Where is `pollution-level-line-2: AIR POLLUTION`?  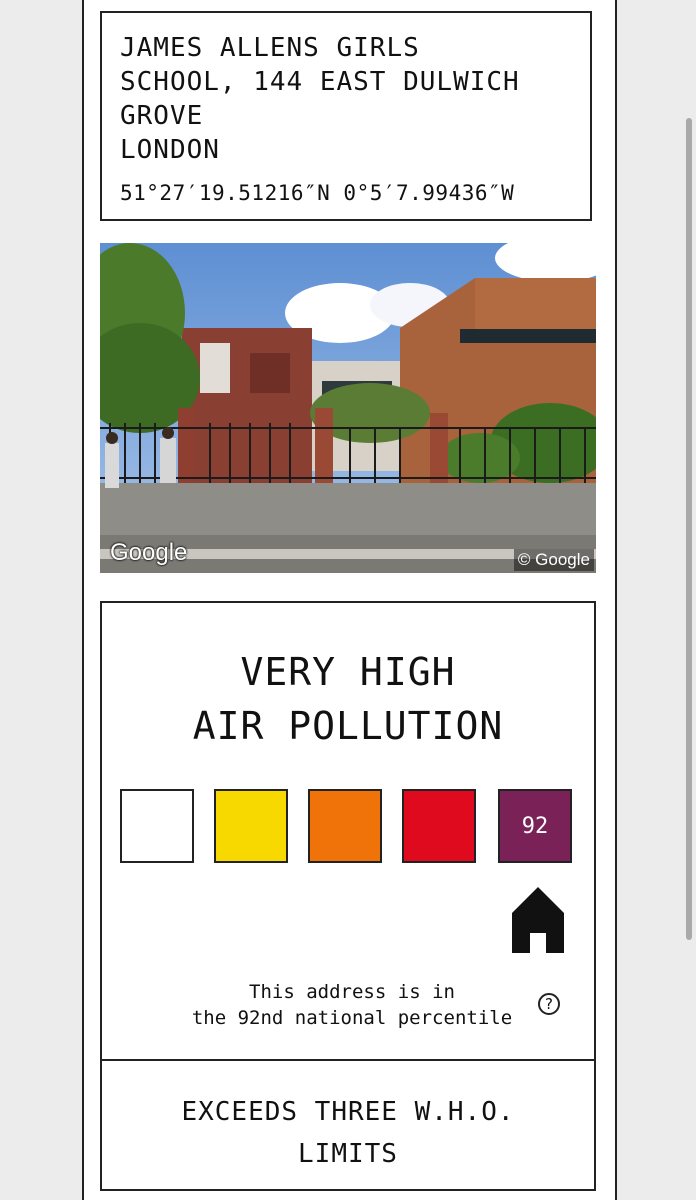 pollution-level-line-2: AIR POLLUTION is located at coordinates (348, 726).